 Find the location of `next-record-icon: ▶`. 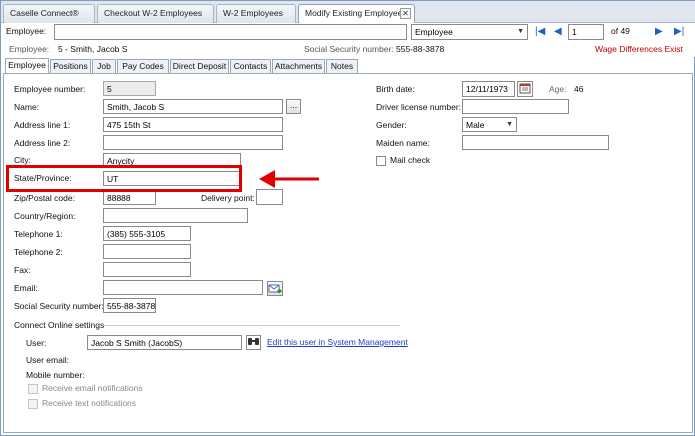

next-record-icon: ▶ is located at coordinates (659, 32).